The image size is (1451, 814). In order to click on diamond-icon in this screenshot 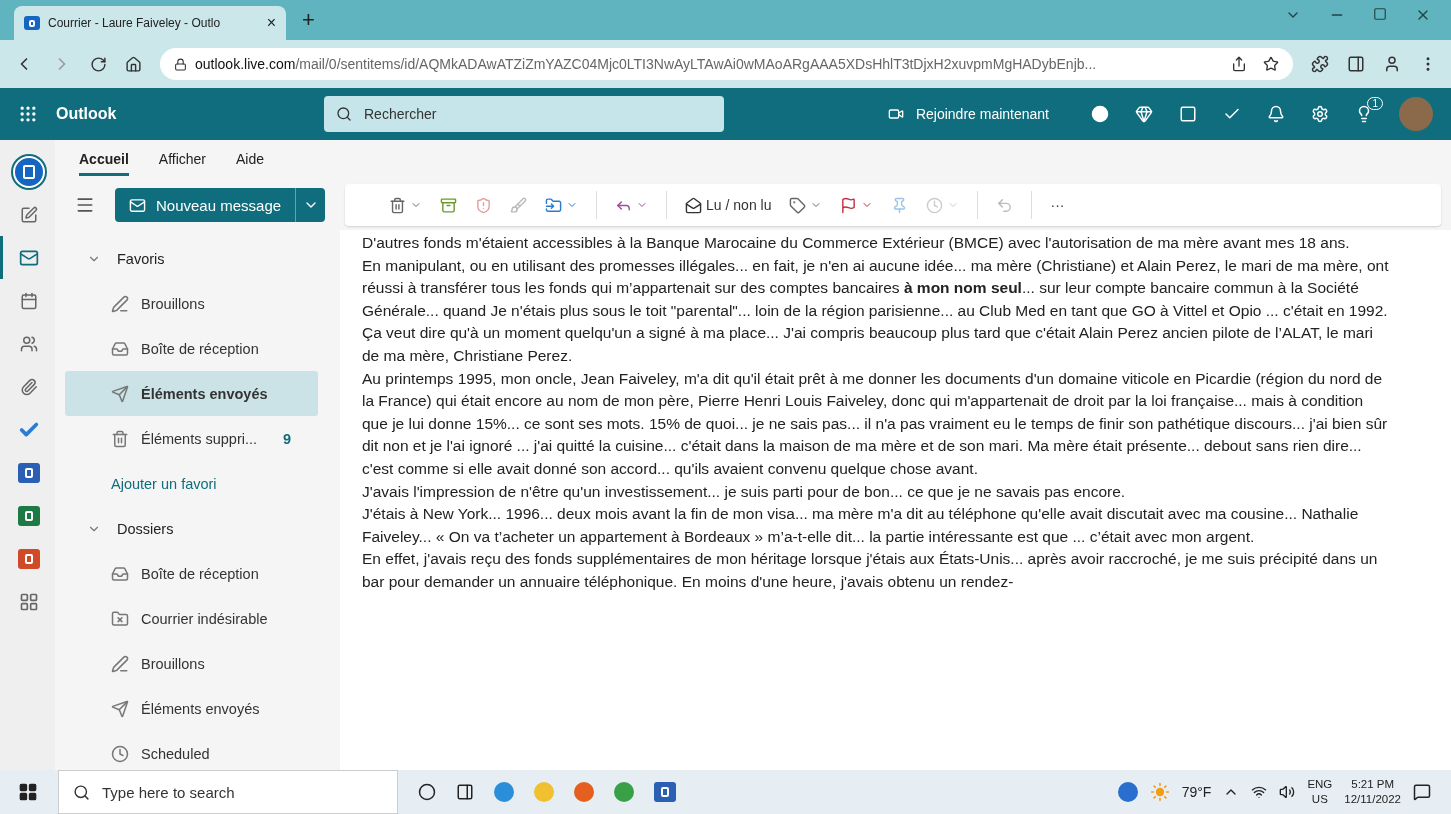, I will do `click(1144, 114)`.